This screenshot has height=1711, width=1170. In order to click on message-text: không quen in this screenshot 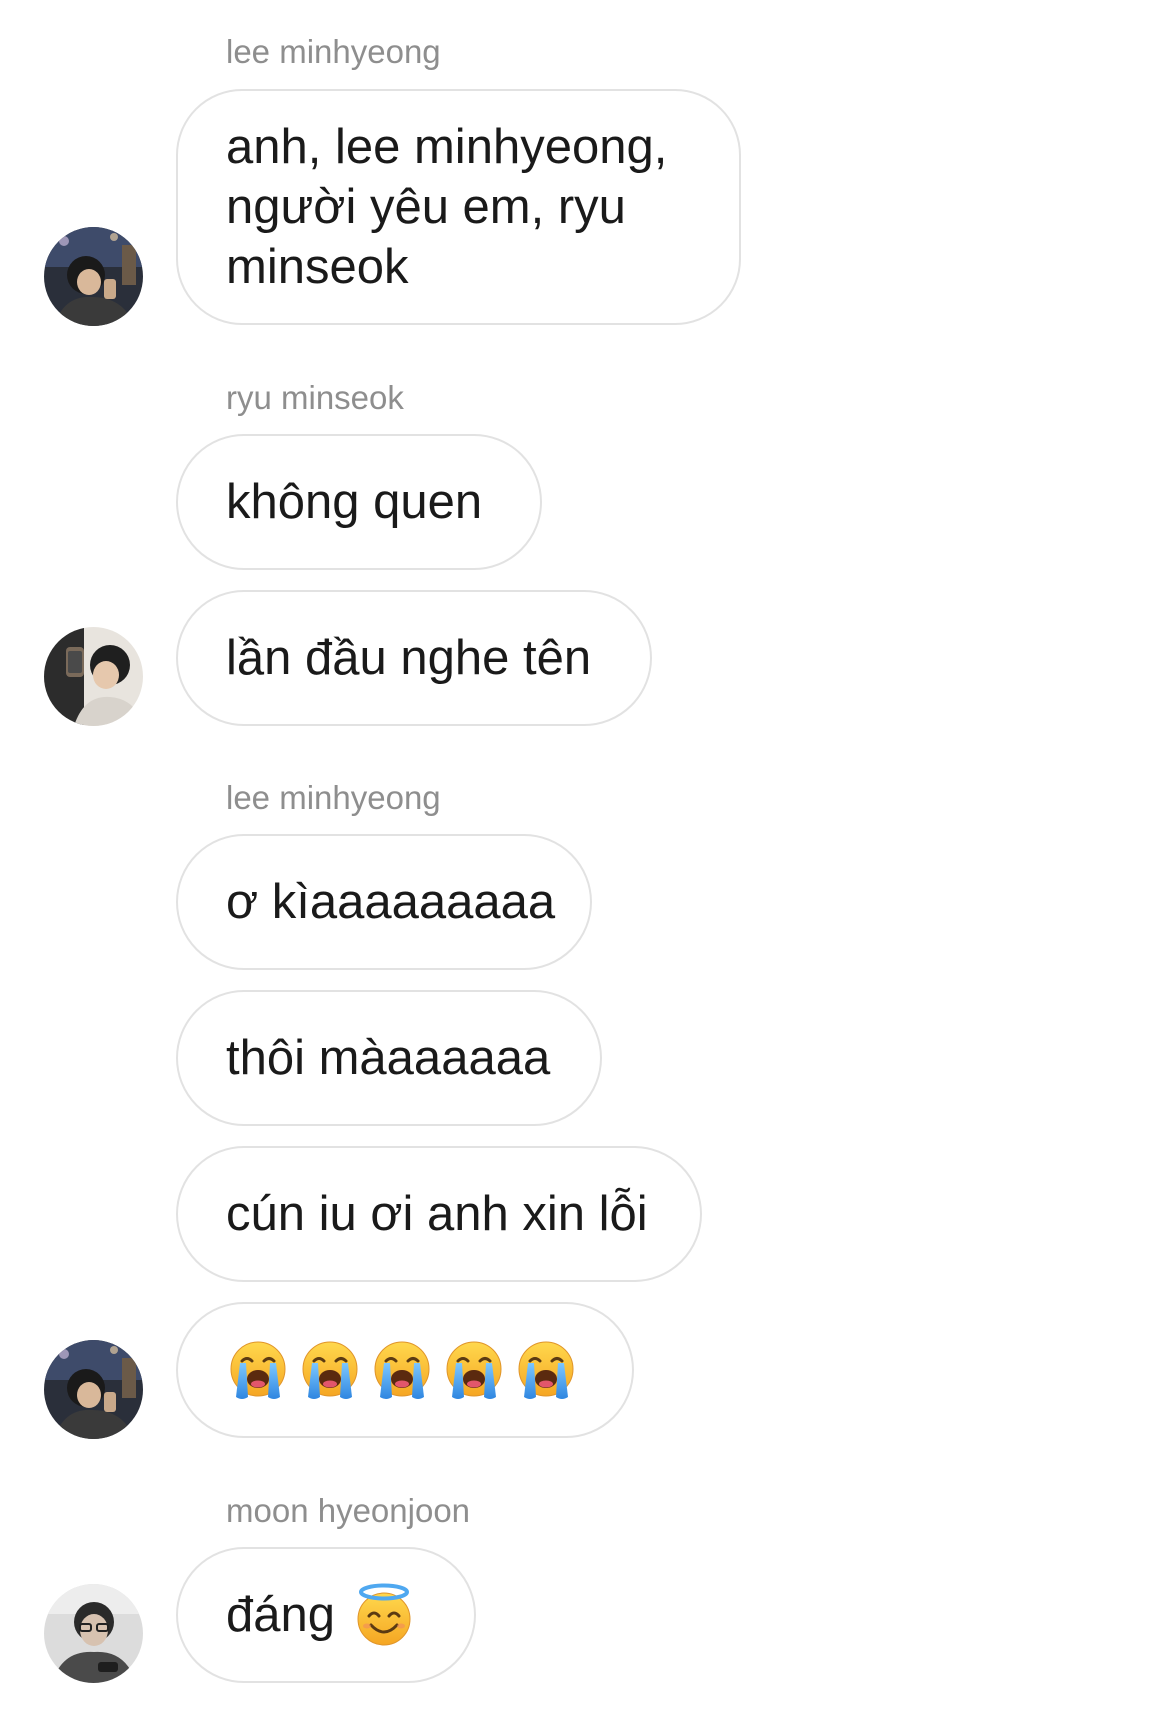, I will do `click(354, 502)`.